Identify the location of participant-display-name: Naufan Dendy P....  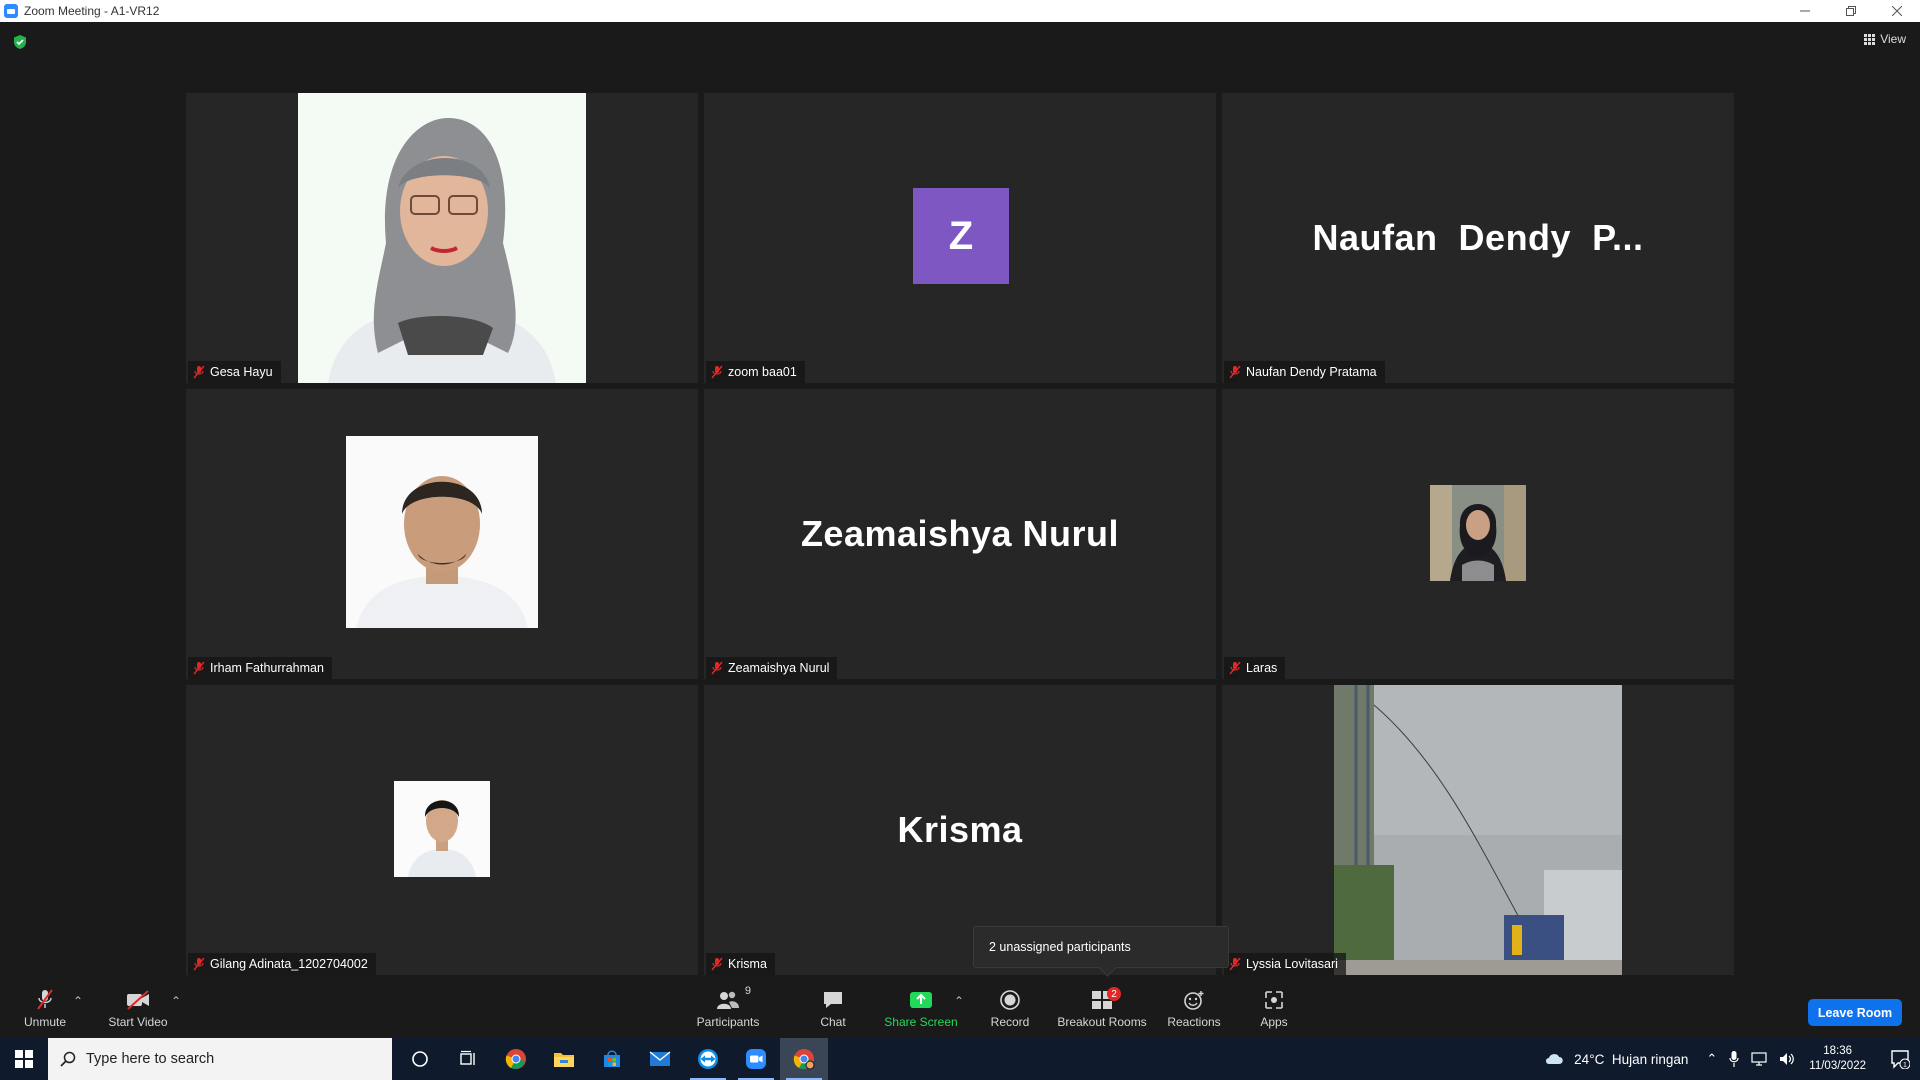
(1478, 237).